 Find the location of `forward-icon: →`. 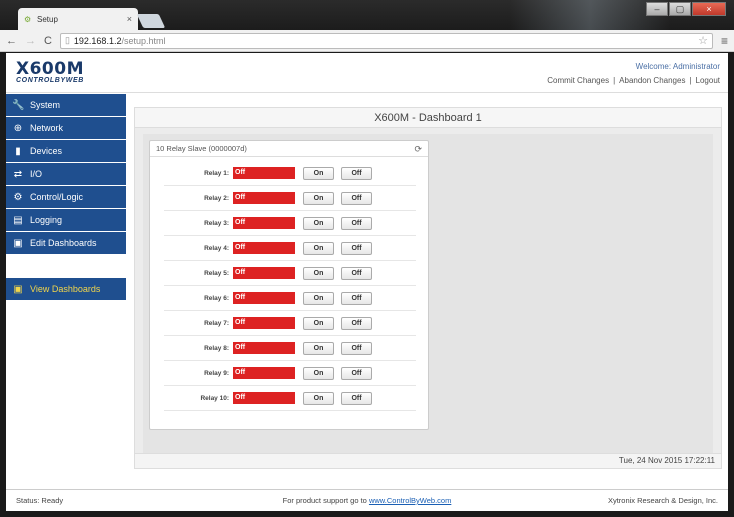

forward-icon: → is located at coordinates (30, 41).